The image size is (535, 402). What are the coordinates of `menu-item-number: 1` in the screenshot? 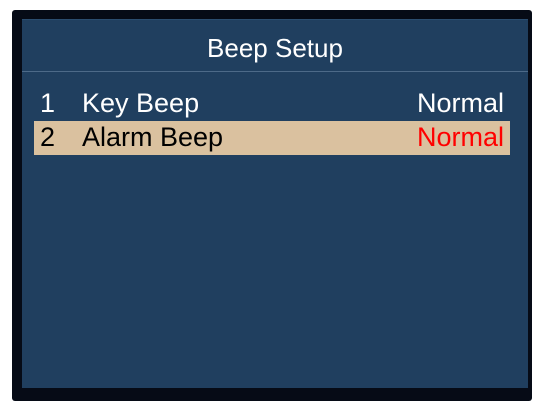 It's located at (48, 103).